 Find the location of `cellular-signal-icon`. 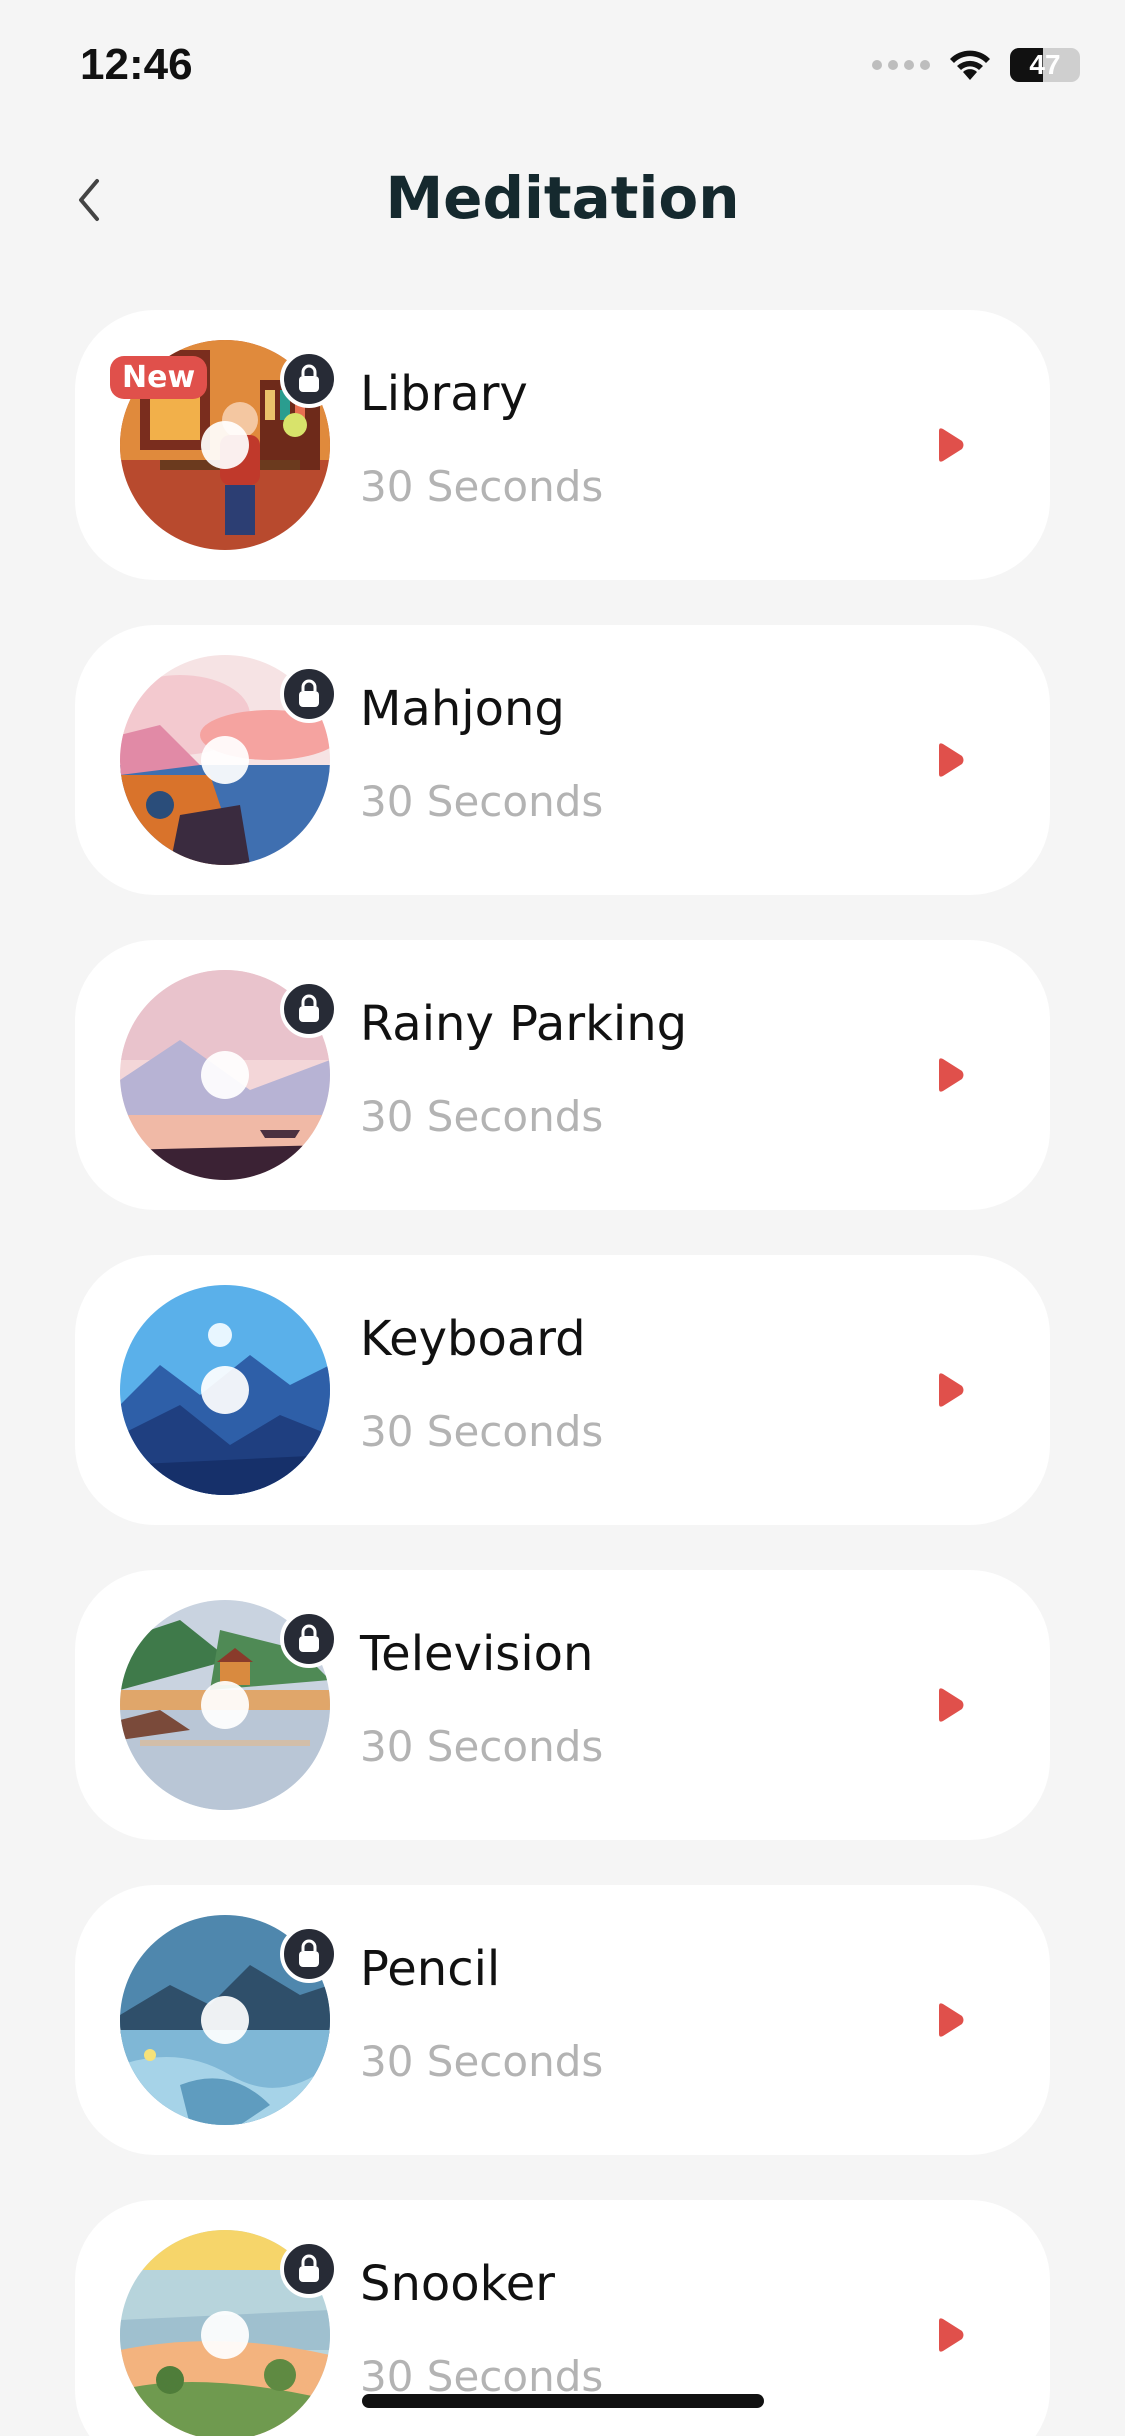

cellular-signal-icon is located at coordinates (901, 65).